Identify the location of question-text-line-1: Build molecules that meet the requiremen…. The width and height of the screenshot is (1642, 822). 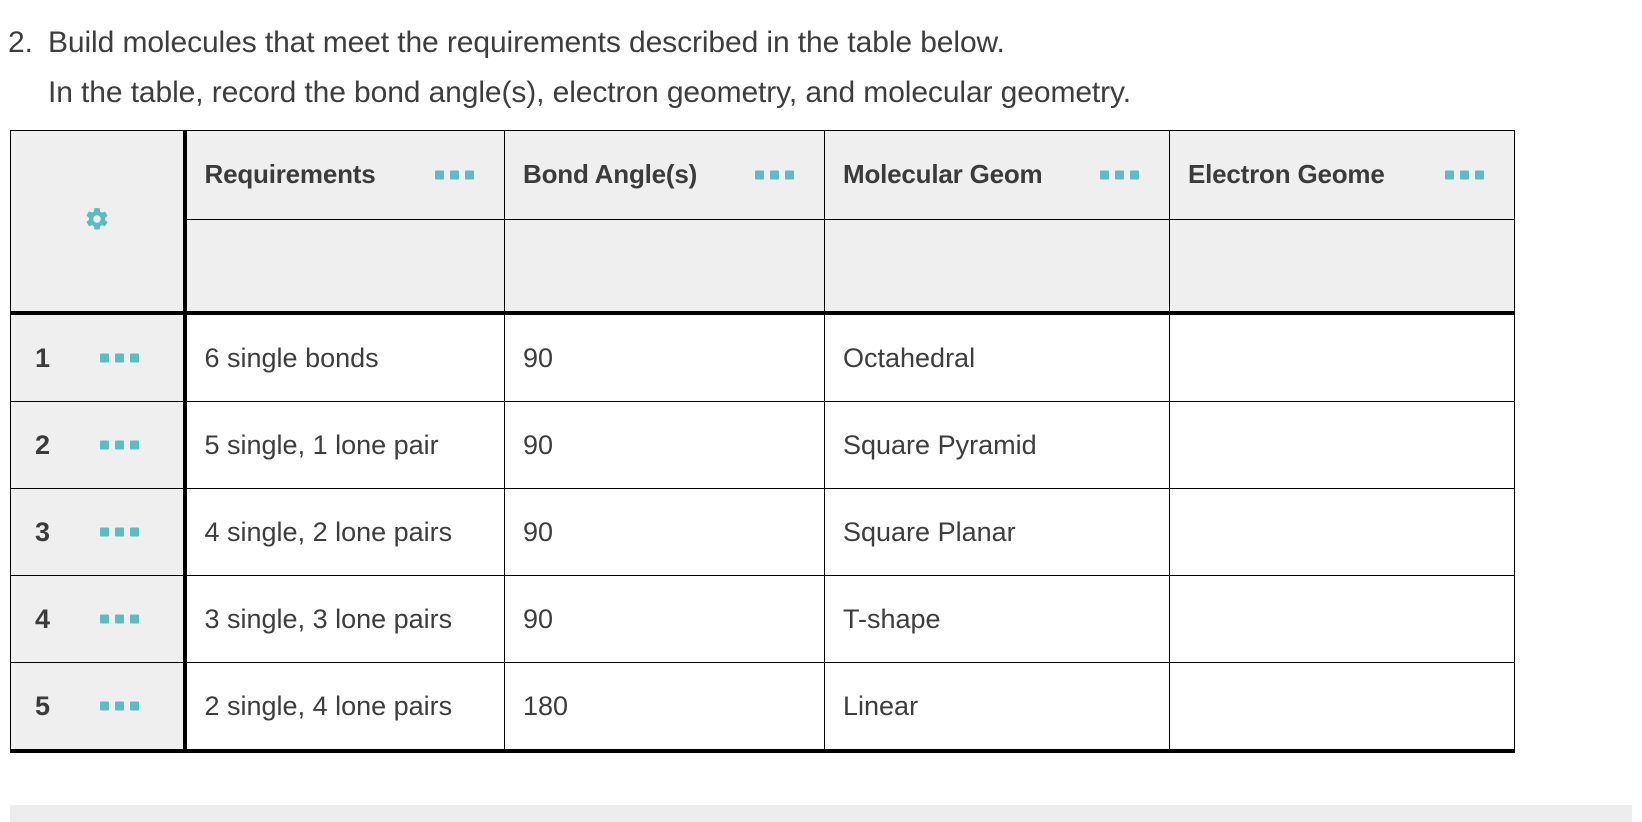
(526, 42).